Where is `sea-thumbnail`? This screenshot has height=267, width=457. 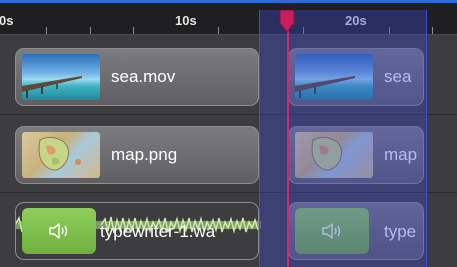
sea-thumbnail is located at coordinates (61, 77).